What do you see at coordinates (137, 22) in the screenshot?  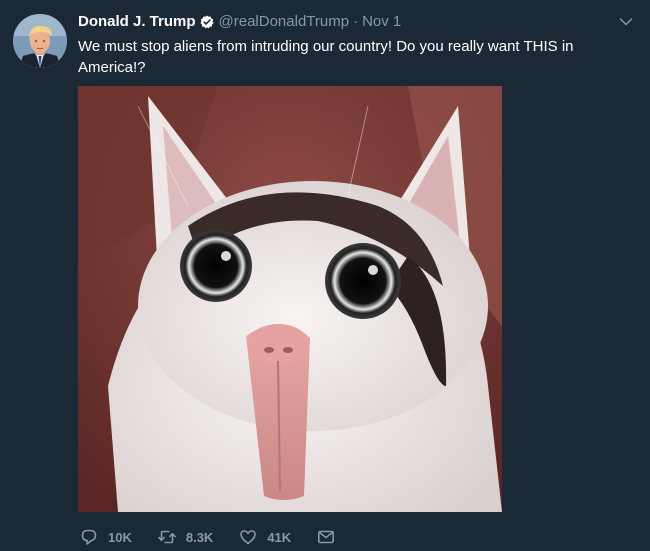 I see `author-name: Donald J. Trump` at bounding box center [137, 22].